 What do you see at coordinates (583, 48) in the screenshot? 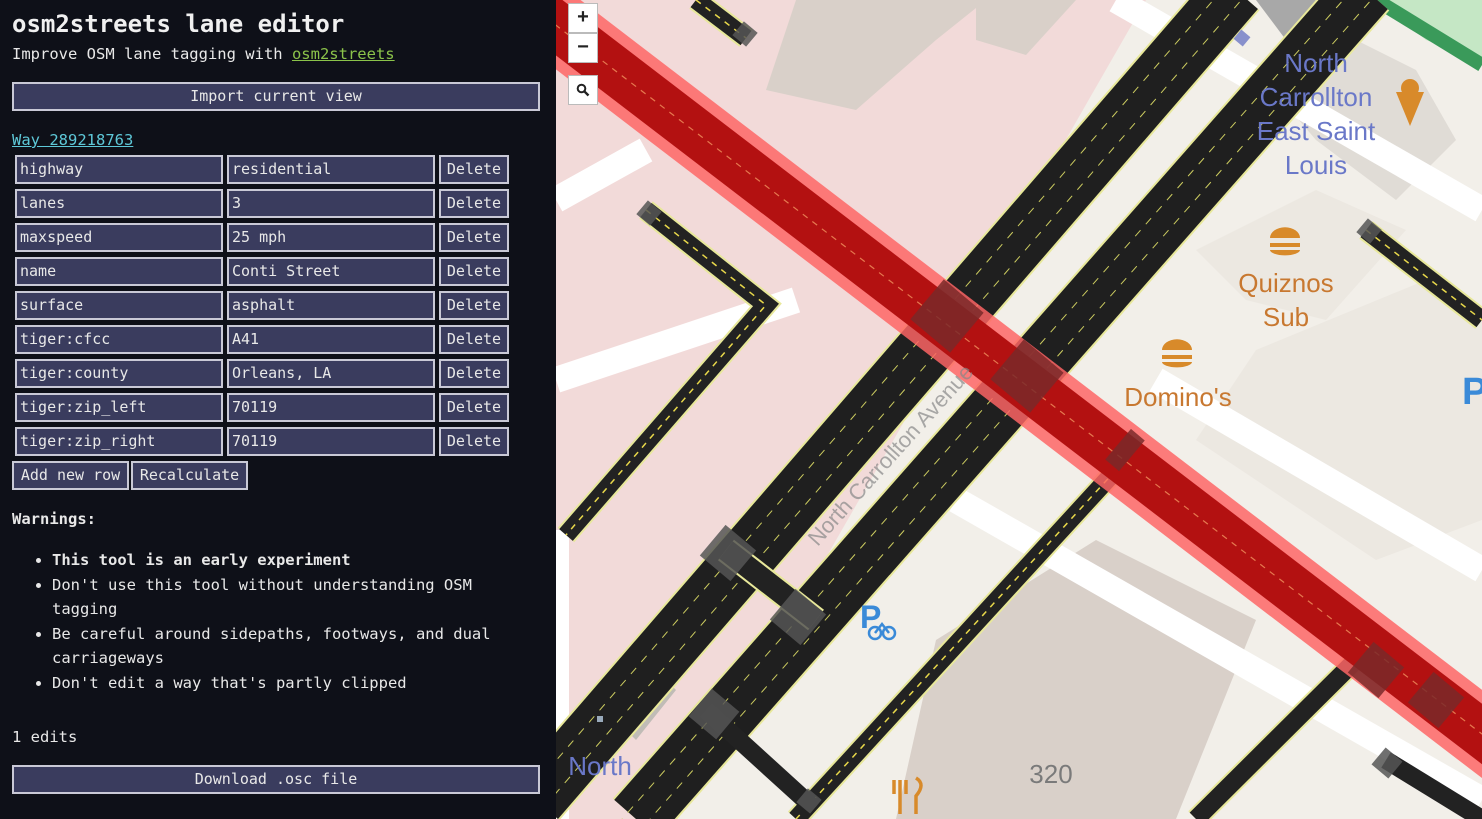
I see `zoom-out-button: −` at bounding box center [583, 48].